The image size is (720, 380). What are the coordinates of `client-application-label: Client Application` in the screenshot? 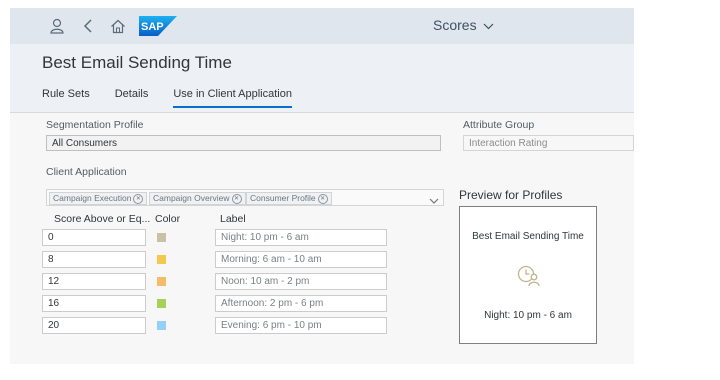 It's located at (86, 172).